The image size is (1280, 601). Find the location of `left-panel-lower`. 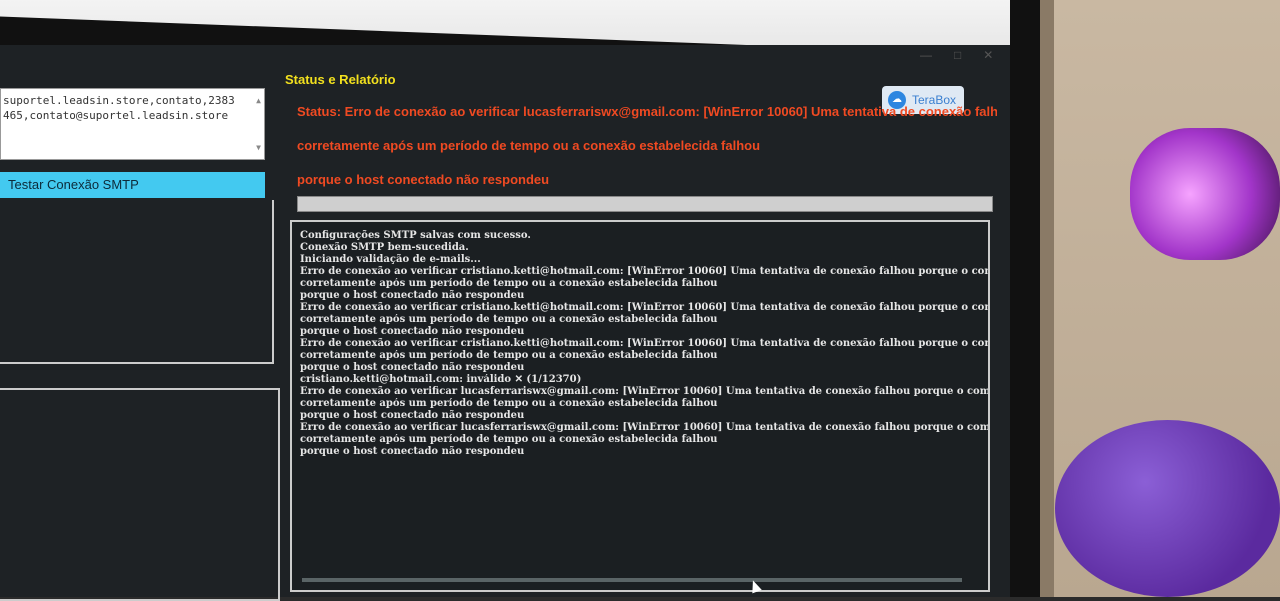

left-panel-lower is located at coordinates (140, 494).